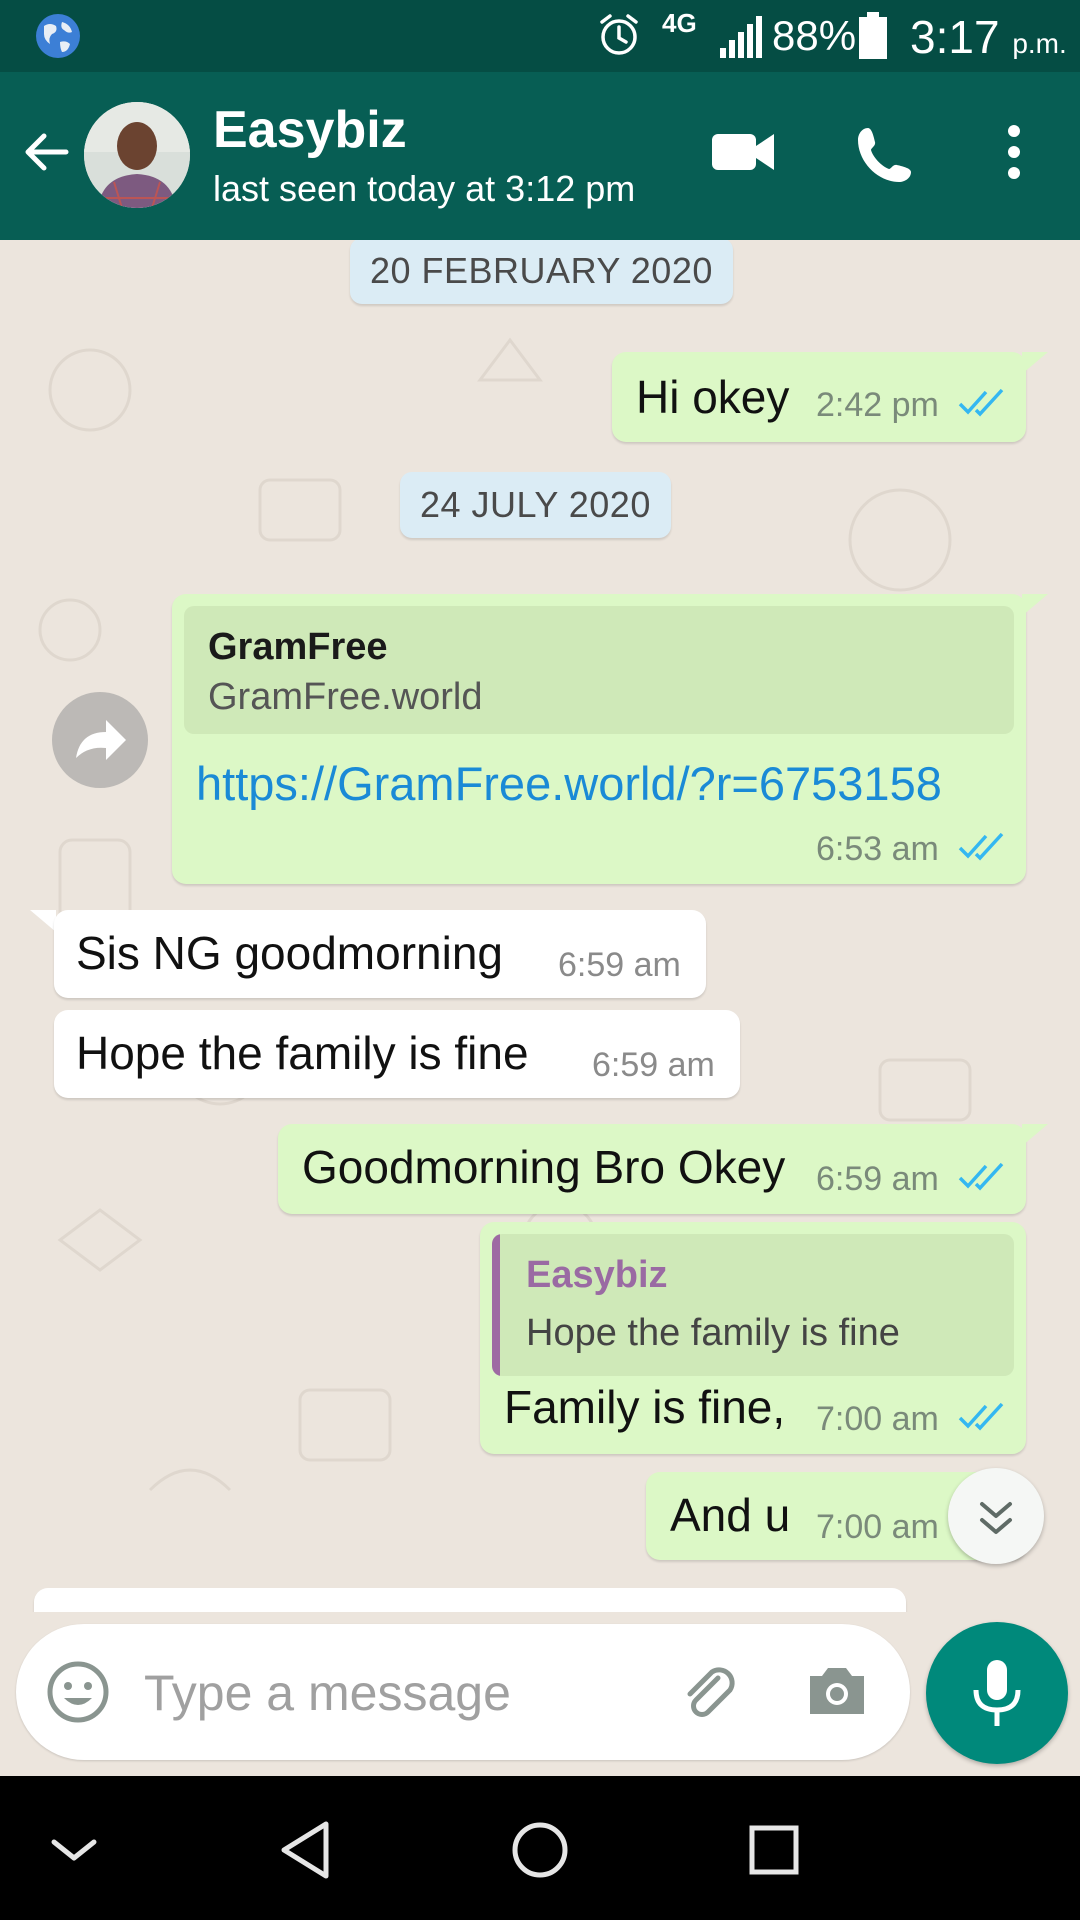 This screenshot has width=1080, height=1920. I want to click on link-preview-title: GramFree, so click(298, 647).